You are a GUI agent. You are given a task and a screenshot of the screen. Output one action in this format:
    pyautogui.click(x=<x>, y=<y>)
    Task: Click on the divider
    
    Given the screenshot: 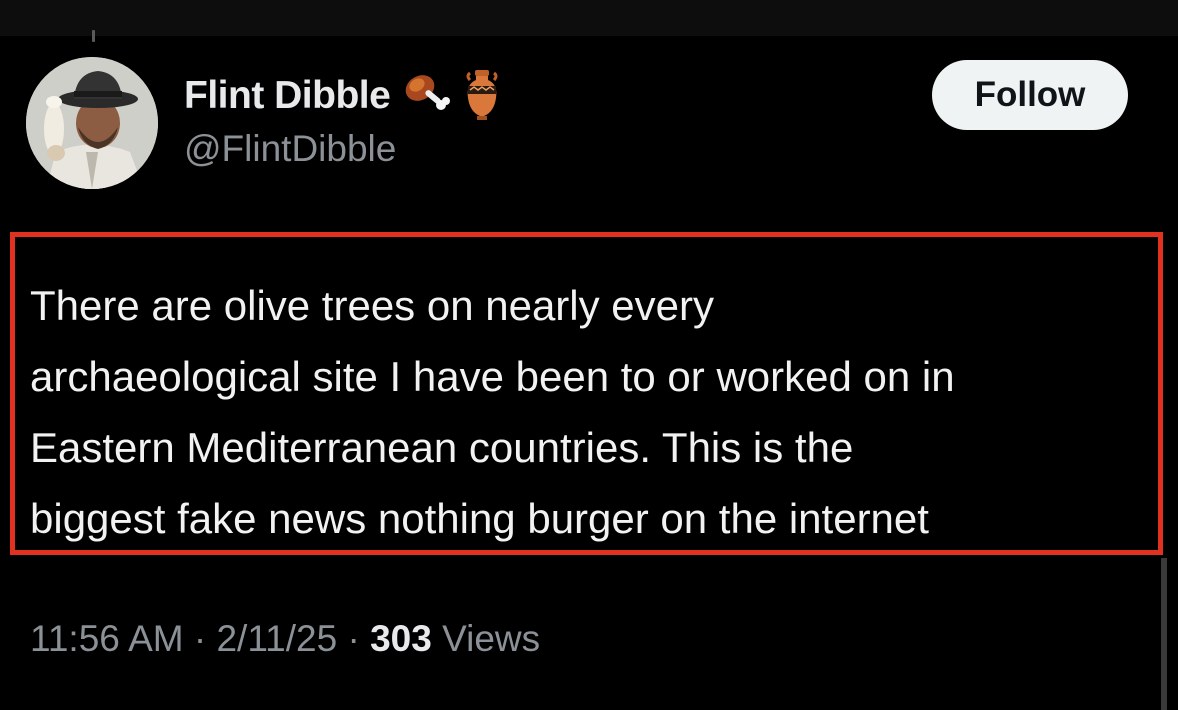 What is the action you would take?
    pyautogui.click(x=93, y=36)
    